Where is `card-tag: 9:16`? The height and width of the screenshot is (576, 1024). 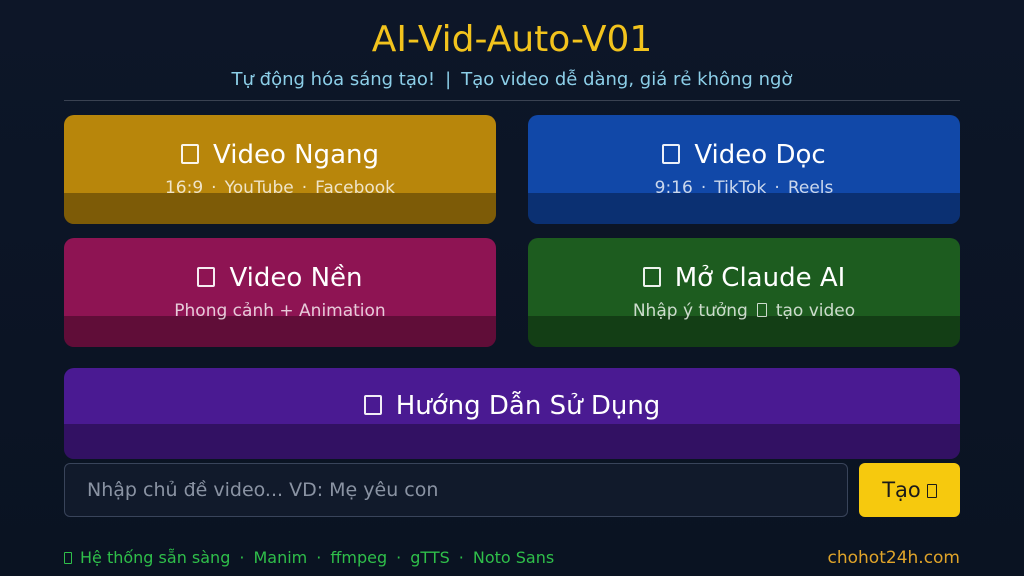 card-tag: 9:16 is located at coordinates (673, 188).